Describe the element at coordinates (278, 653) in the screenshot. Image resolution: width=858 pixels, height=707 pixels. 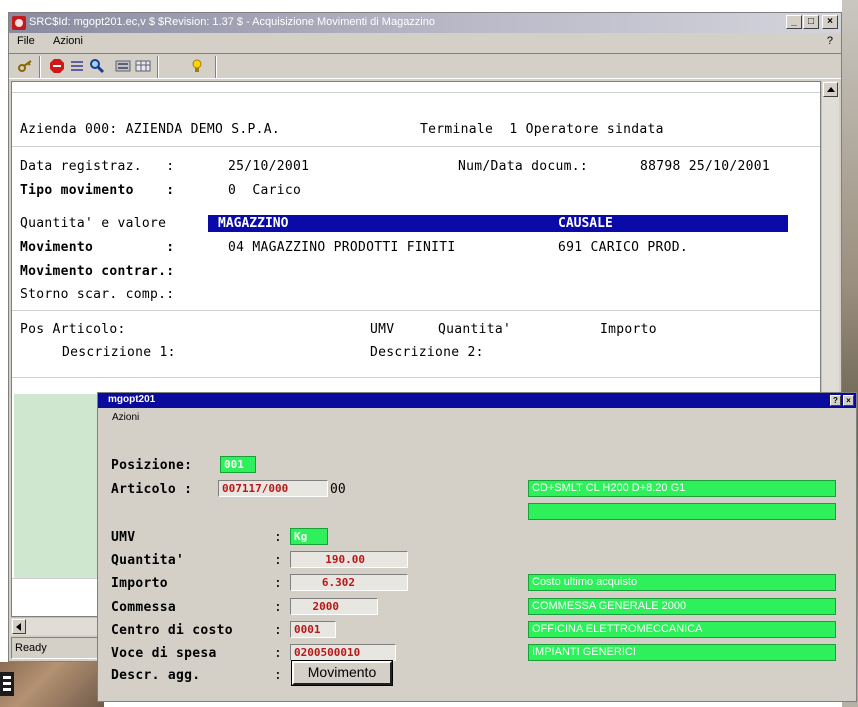
I see `voce-spesa-colon: :` at that location.